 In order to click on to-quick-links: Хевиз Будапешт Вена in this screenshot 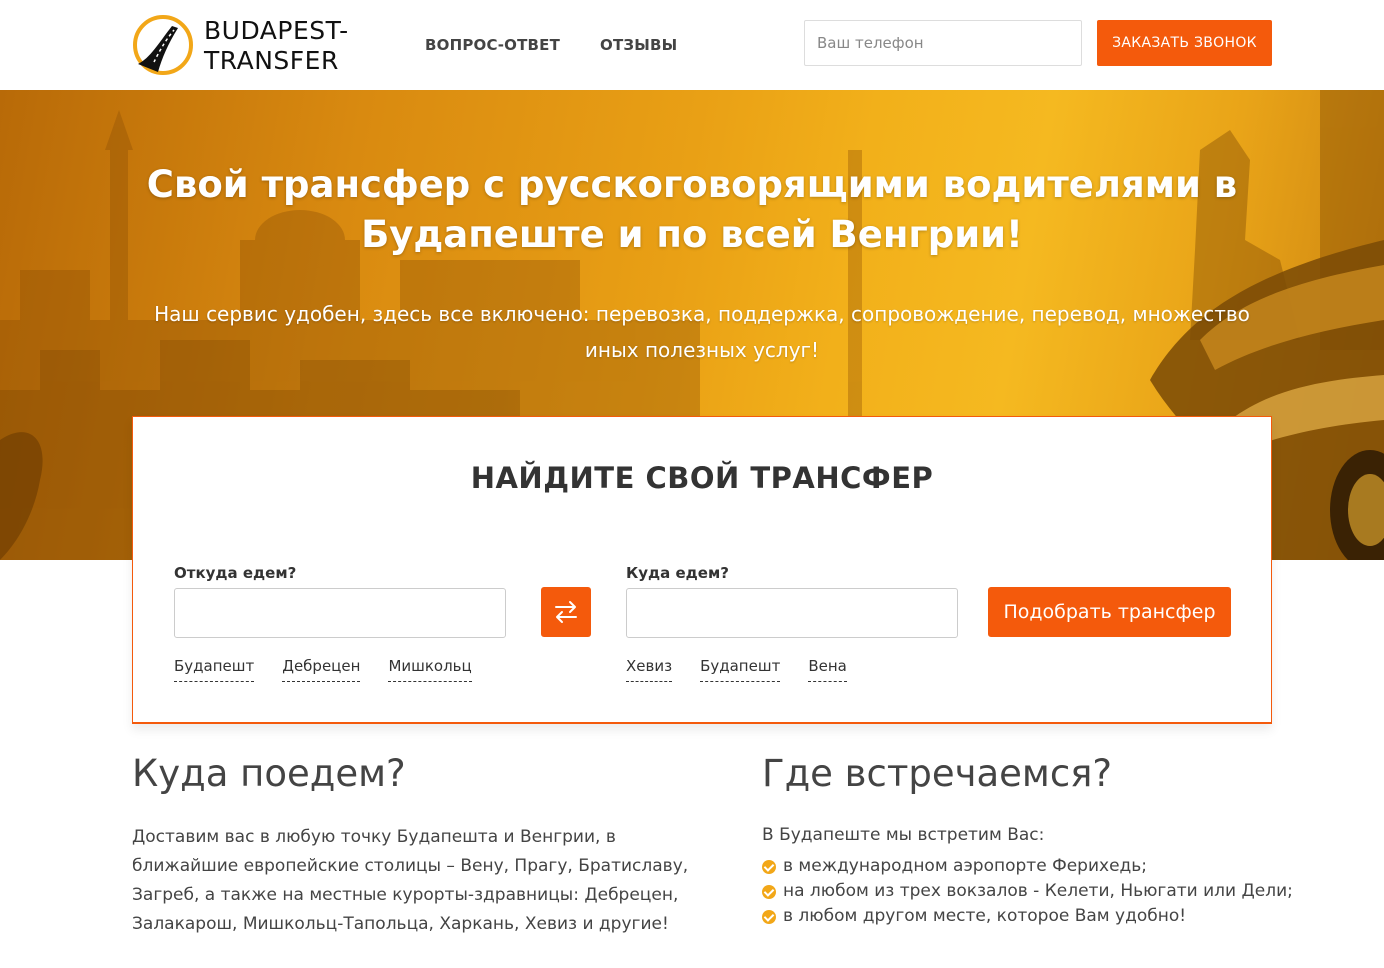, I will do `click(750, 669)`.